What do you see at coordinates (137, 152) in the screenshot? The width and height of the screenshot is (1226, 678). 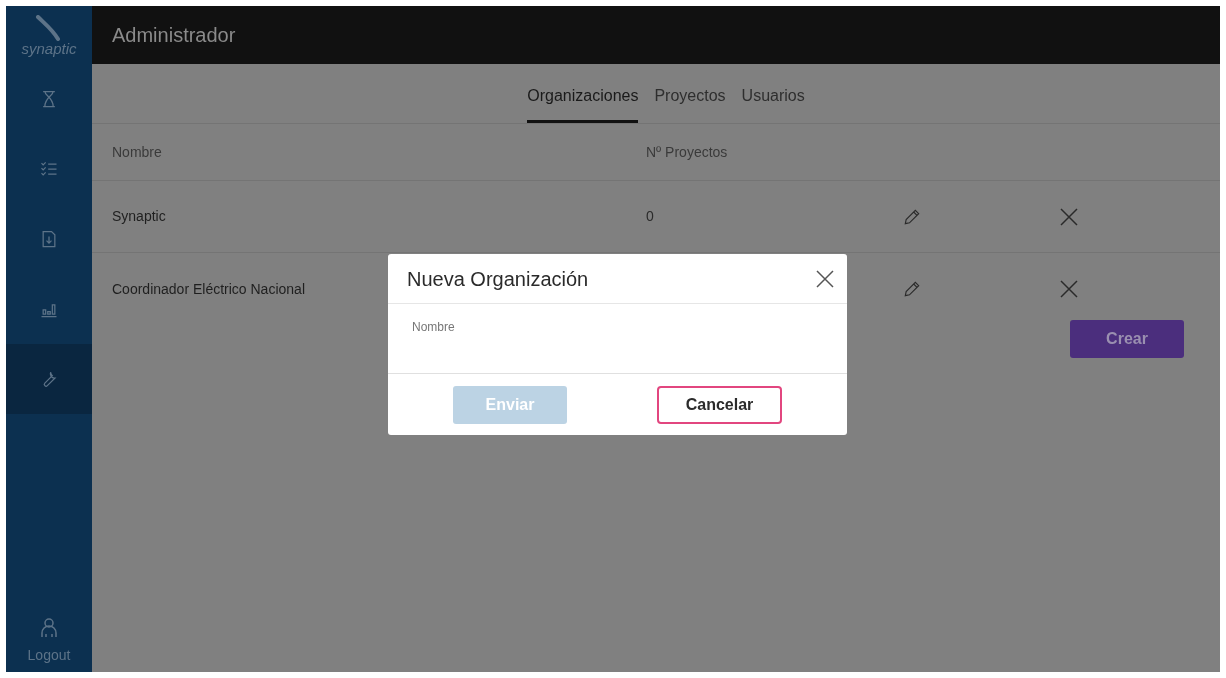 I see `column-header: Nombre` at bounding box center [137, 152].